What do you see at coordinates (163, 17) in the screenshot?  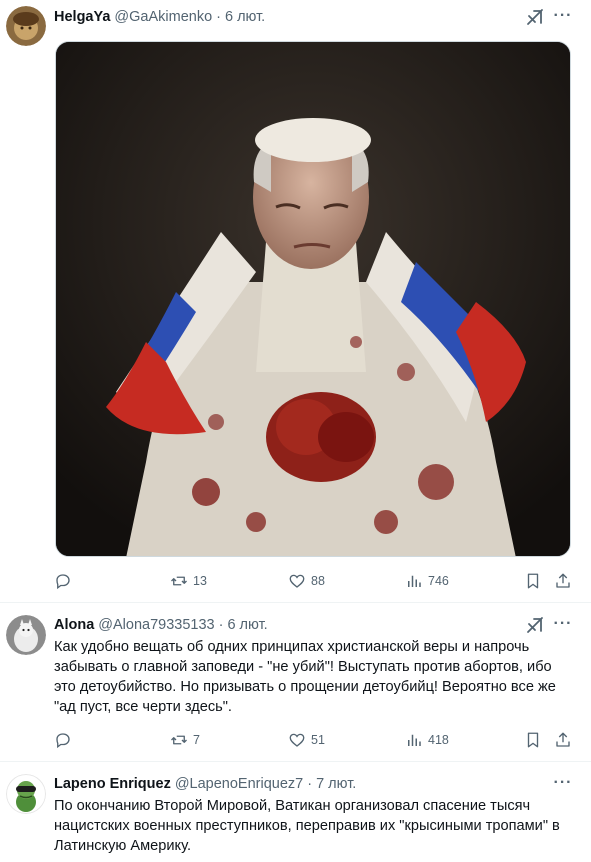 I see `author-handle: @GaAkimenko` at bounding box center [163, 17].